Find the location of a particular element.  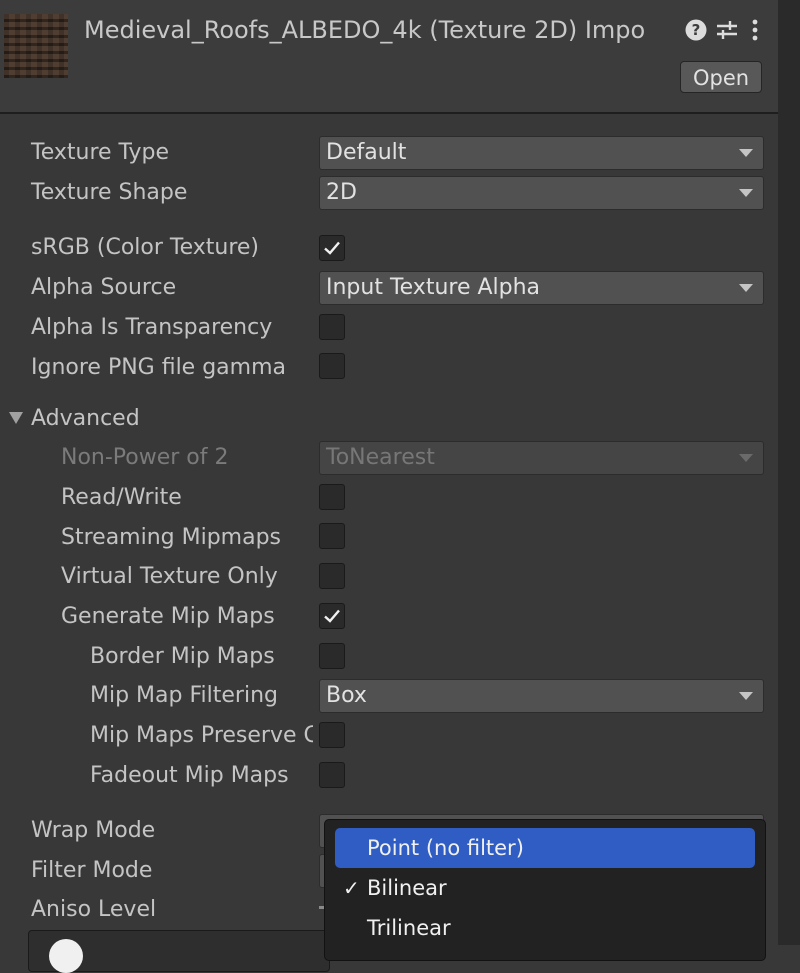

fadeout-mip-maps-checkbox is located at coordinates (332, 775).